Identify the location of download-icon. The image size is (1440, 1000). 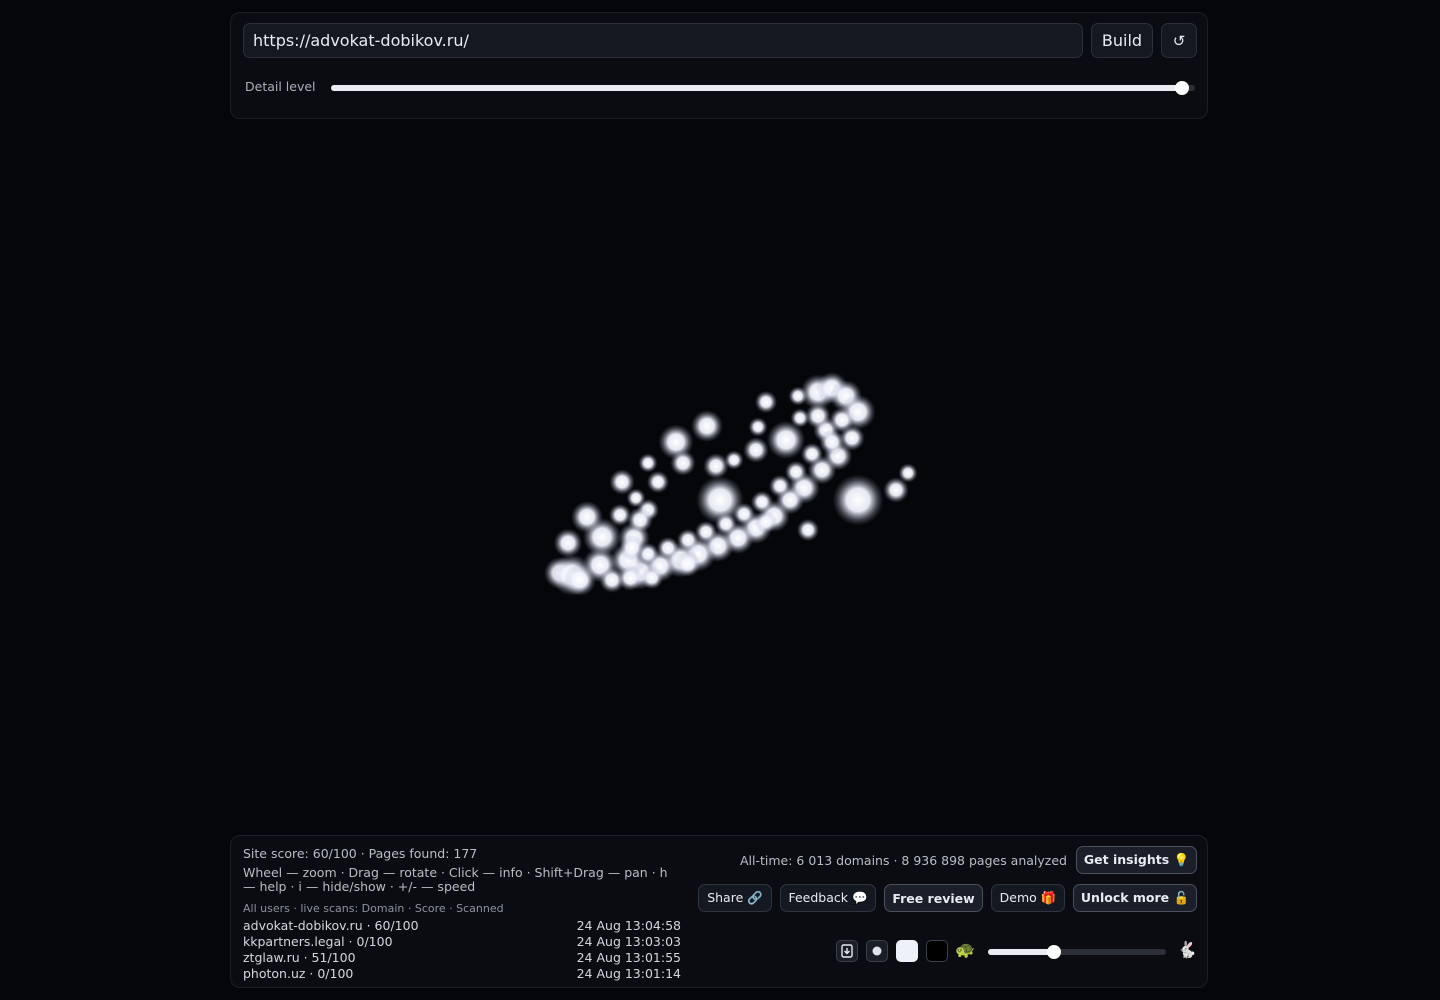
(847, 951).